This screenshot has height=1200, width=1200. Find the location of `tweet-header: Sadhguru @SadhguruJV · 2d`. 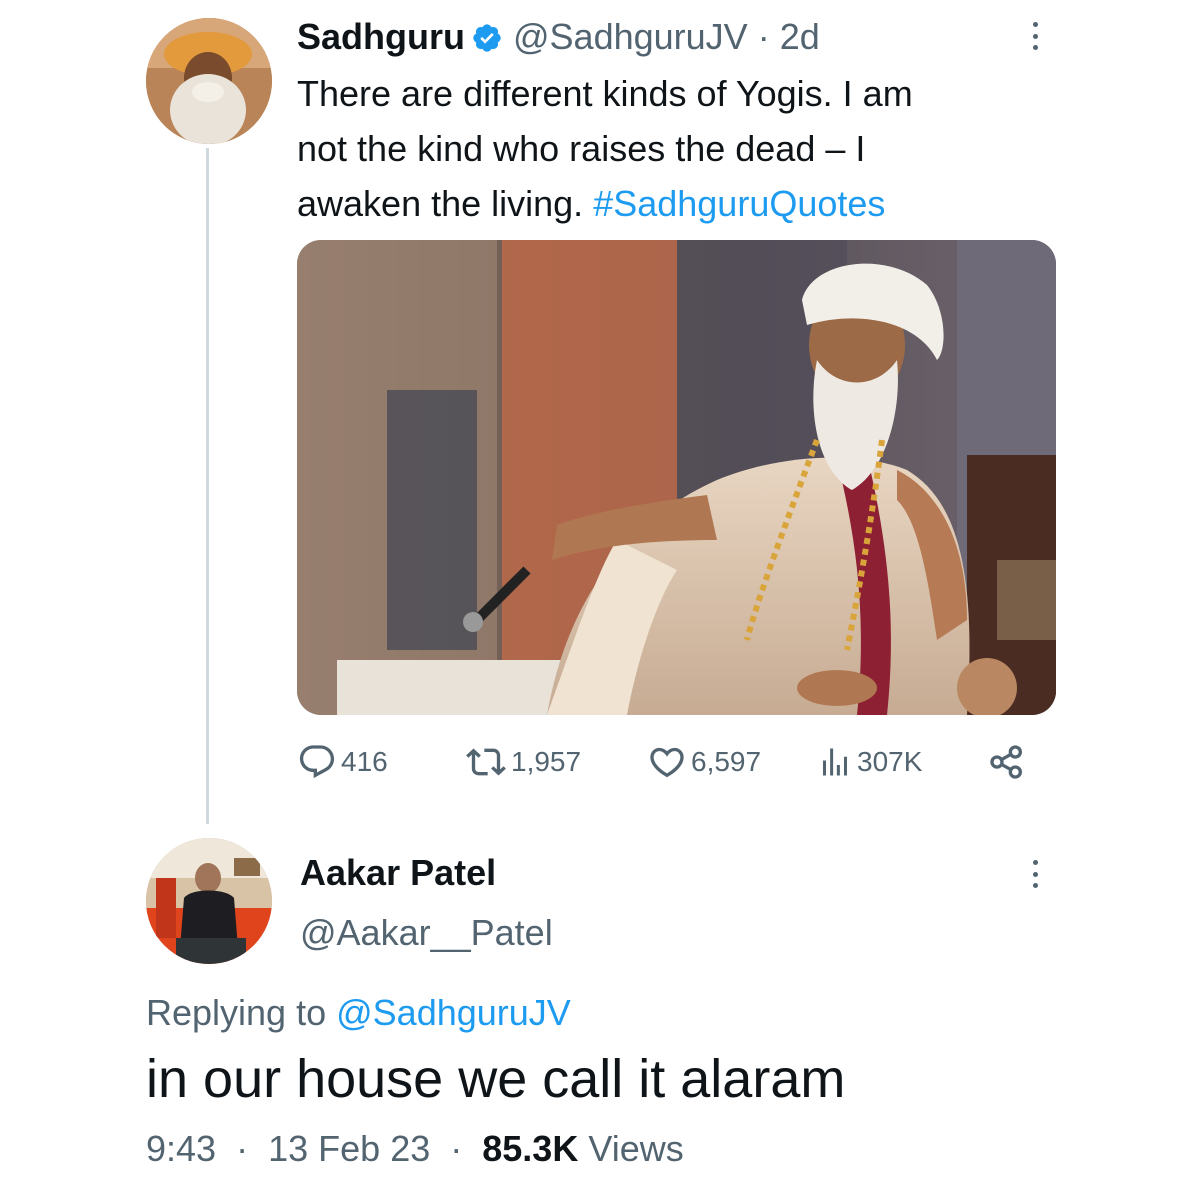

tweet-header: Sadhguru @SadhguruJV · 2d is located at coordinates (558, 37).